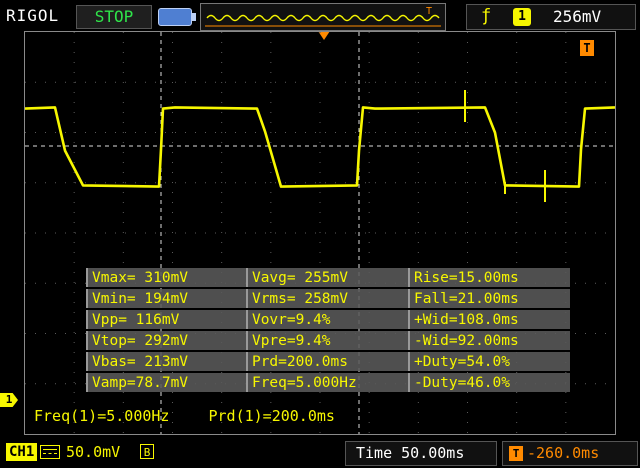 Image resolution: width=640 pixels, height=468 pixels. What do you see at coordinates (114, 17) in the screenshot?
I see `run-stop-indicator: STOP` at bounding box center [114, 17].